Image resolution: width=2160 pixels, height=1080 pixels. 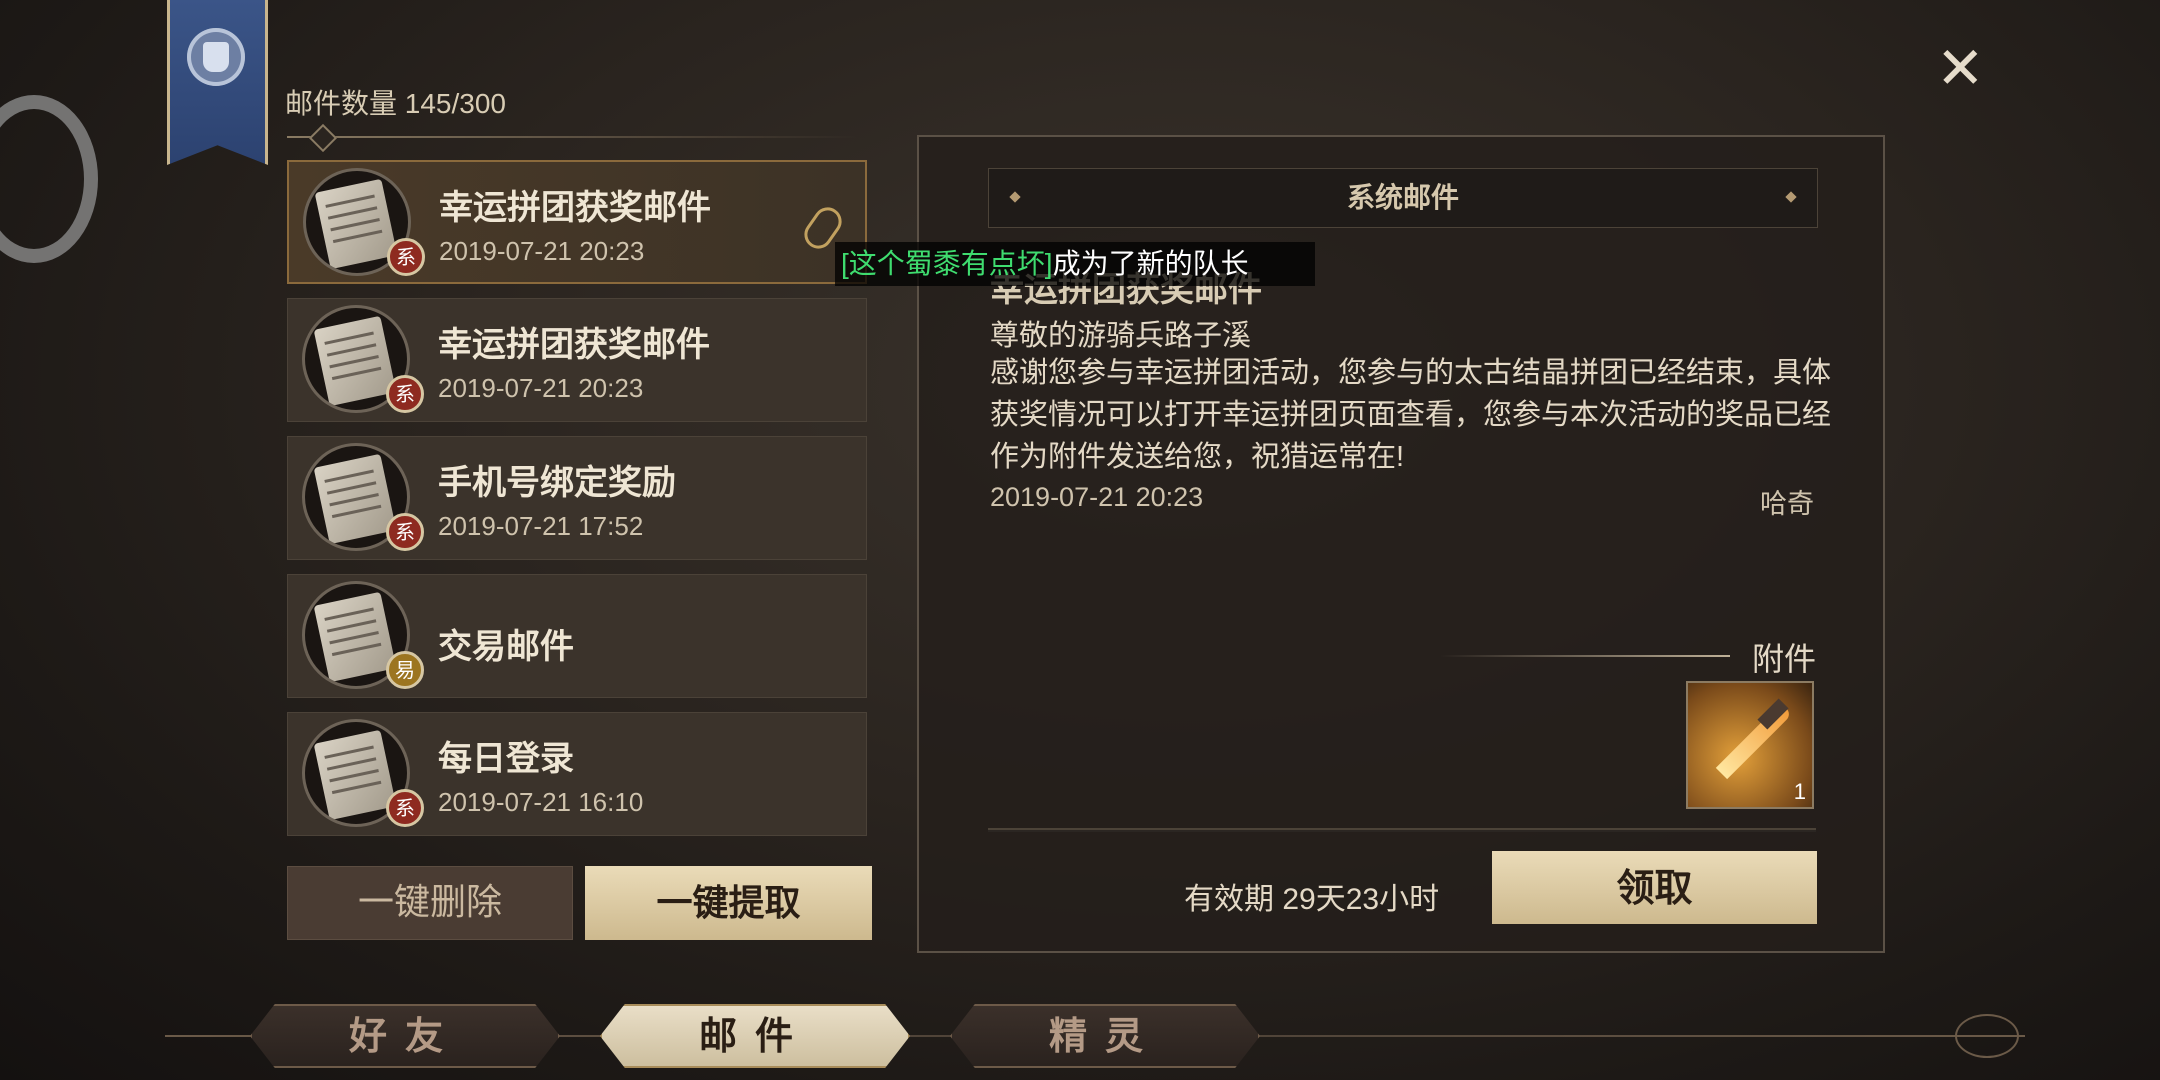 What do you see at coordinates (405, 1036) in the screenshot?
I see `tab-friends: 好友` at bounding box center [405, 1036].